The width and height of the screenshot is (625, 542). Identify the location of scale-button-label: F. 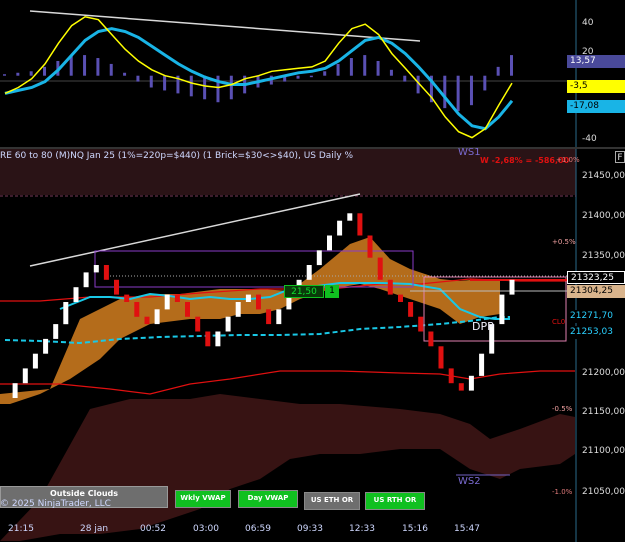
(620, 158).